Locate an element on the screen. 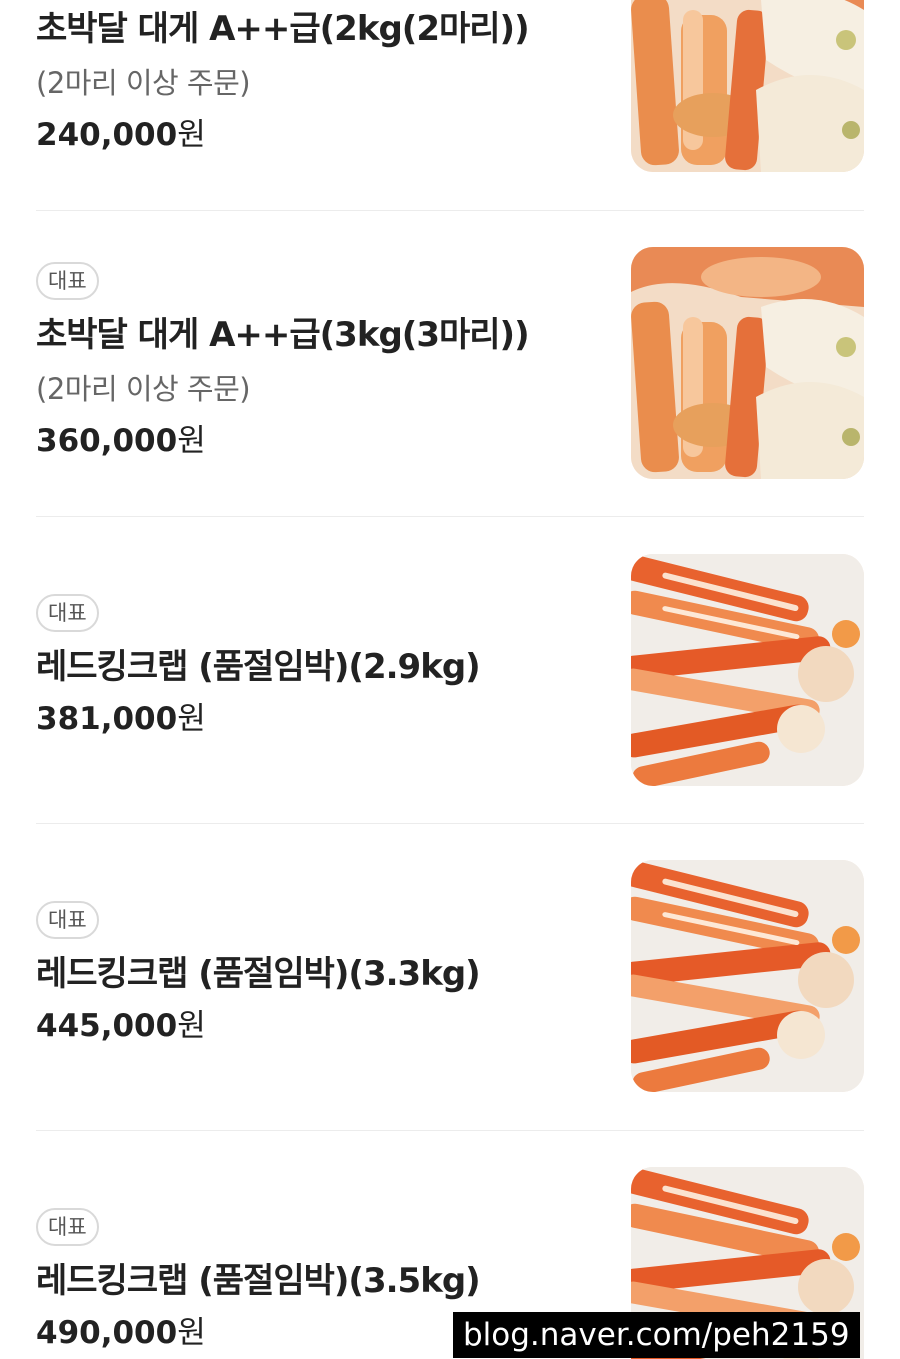  price-value: 445,000 is located at coordinates (107, 1026).